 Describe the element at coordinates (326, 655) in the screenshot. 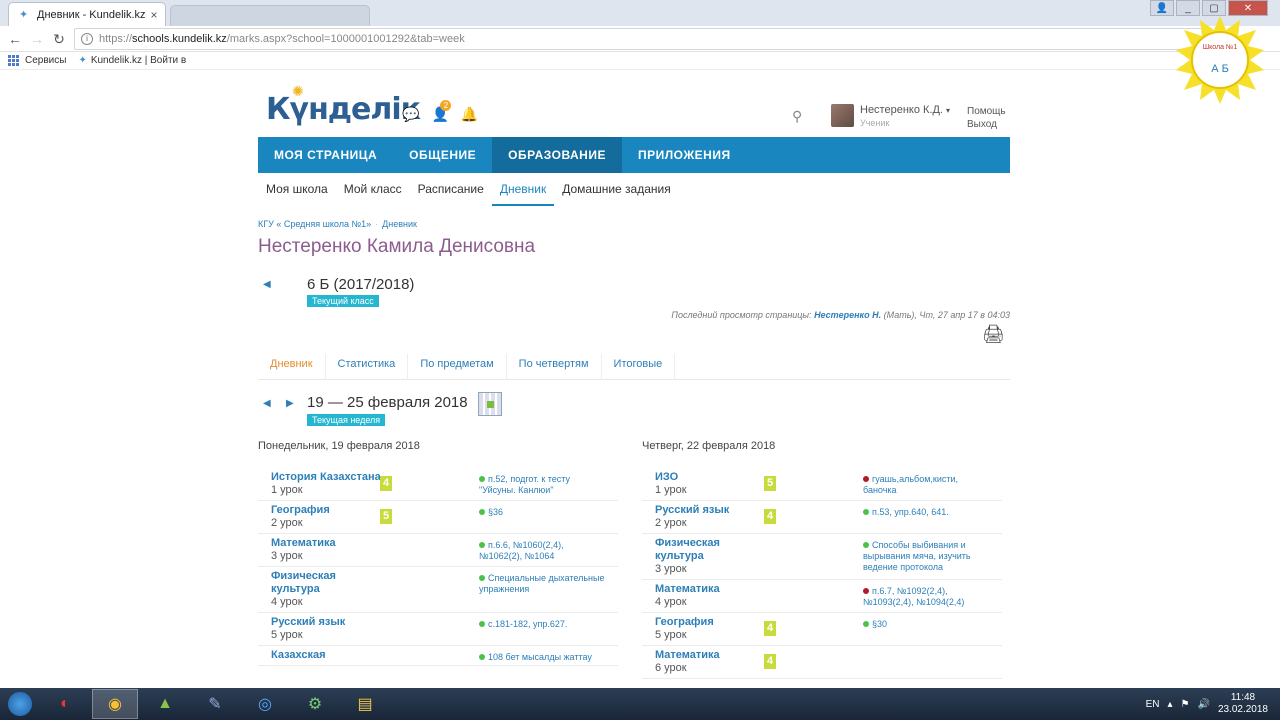

I see `subject-link: Казахская` at that location.